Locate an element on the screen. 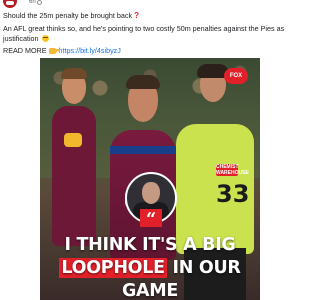  quote-icon: “ is located at coordinates (151, 219).